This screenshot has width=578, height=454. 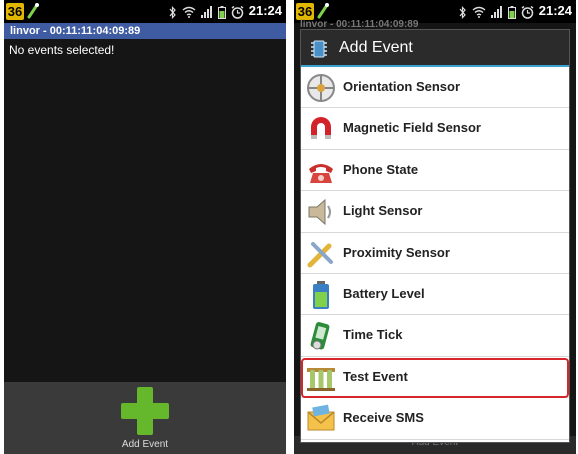 What do you see at coordinates (435, 294) in the screenshot?
I see `list-item-battery-level: Battery Level` at bounding box center [435, 294].